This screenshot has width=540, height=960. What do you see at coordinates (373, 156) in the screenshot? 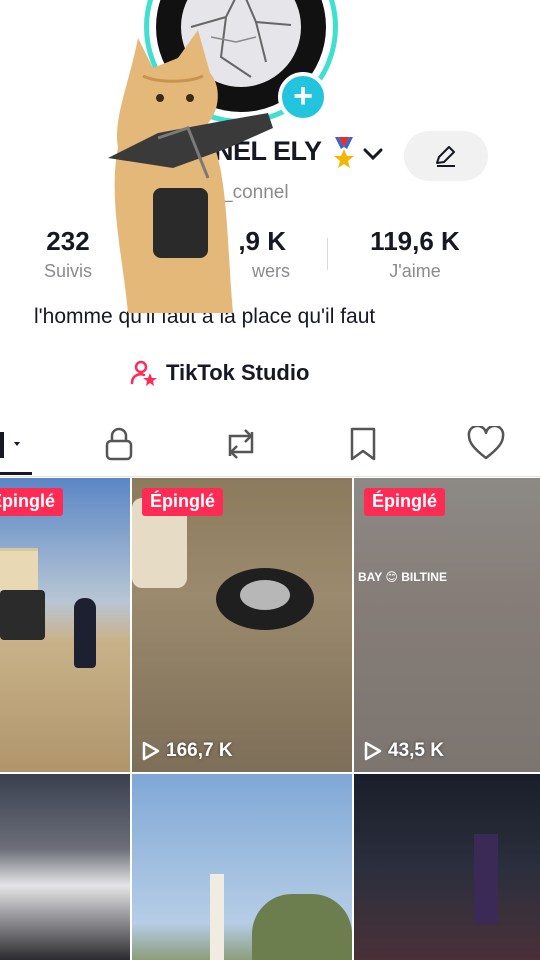
I see `chevron-down-icon` at bounding box center [373, 156].